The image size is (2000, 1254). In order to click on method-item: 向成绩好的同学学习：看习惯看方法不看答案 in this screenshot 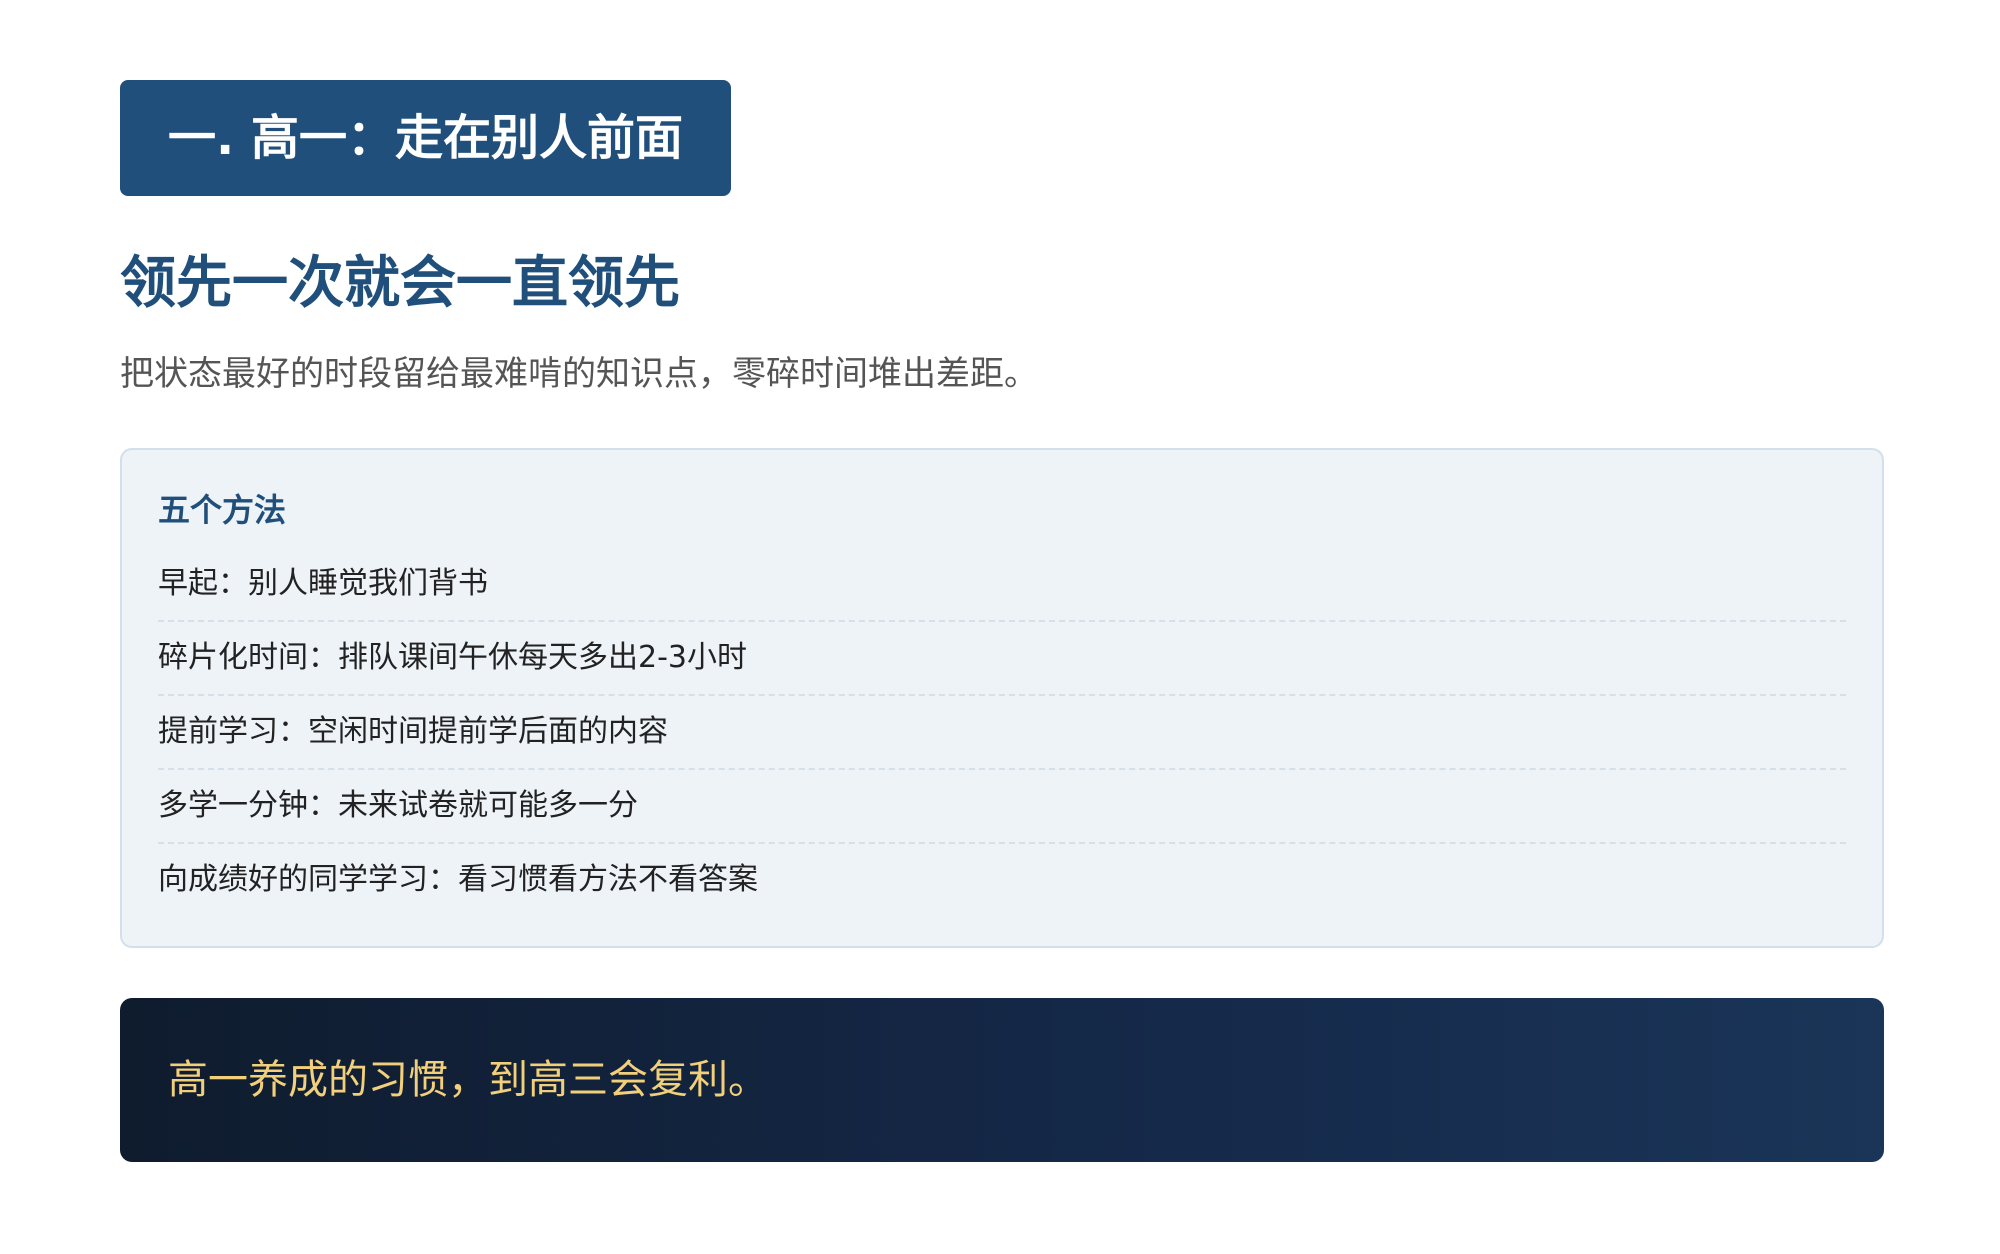, I will do `click(458, 879)`.